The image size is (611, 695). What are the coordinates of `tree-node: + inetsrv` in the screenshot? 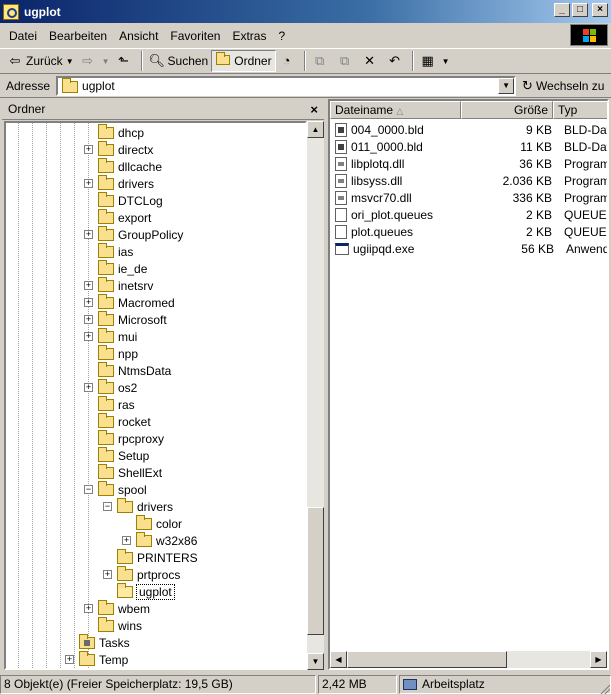 It's located at (118, 285).